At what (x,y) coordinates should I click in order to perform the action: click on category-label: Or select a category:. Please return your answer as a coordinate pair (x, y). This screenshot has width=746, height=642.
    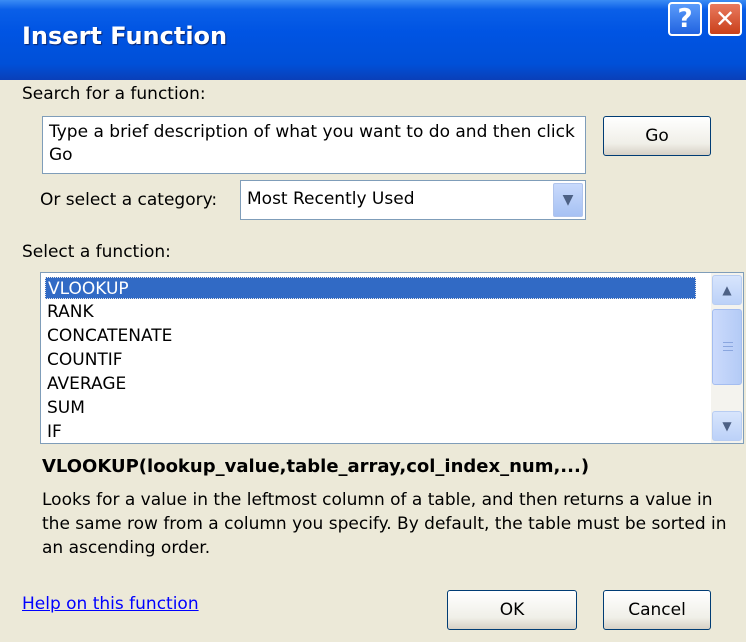
    Looking at the image, I should click on (129, 200).